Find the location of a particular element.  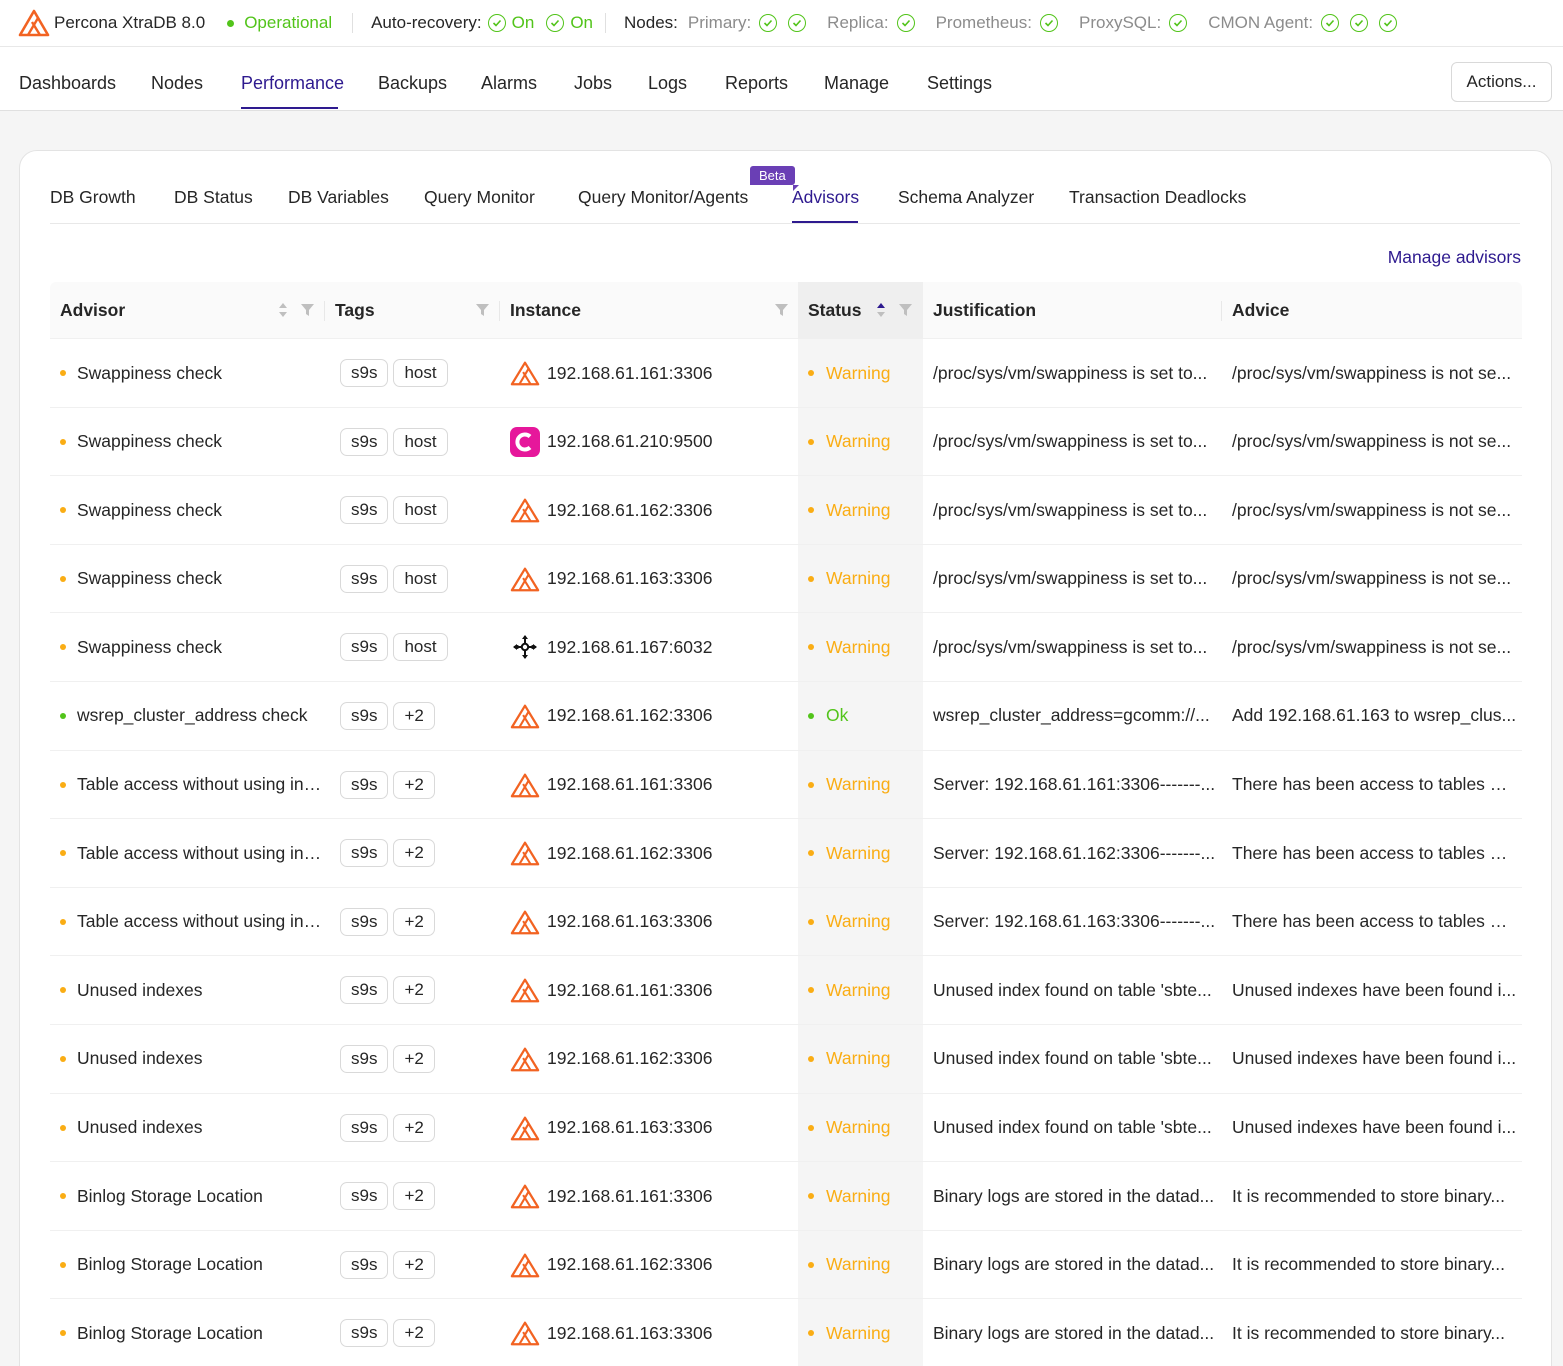

nav-dashboards: Dashboards is located at coordinates (67, 83).